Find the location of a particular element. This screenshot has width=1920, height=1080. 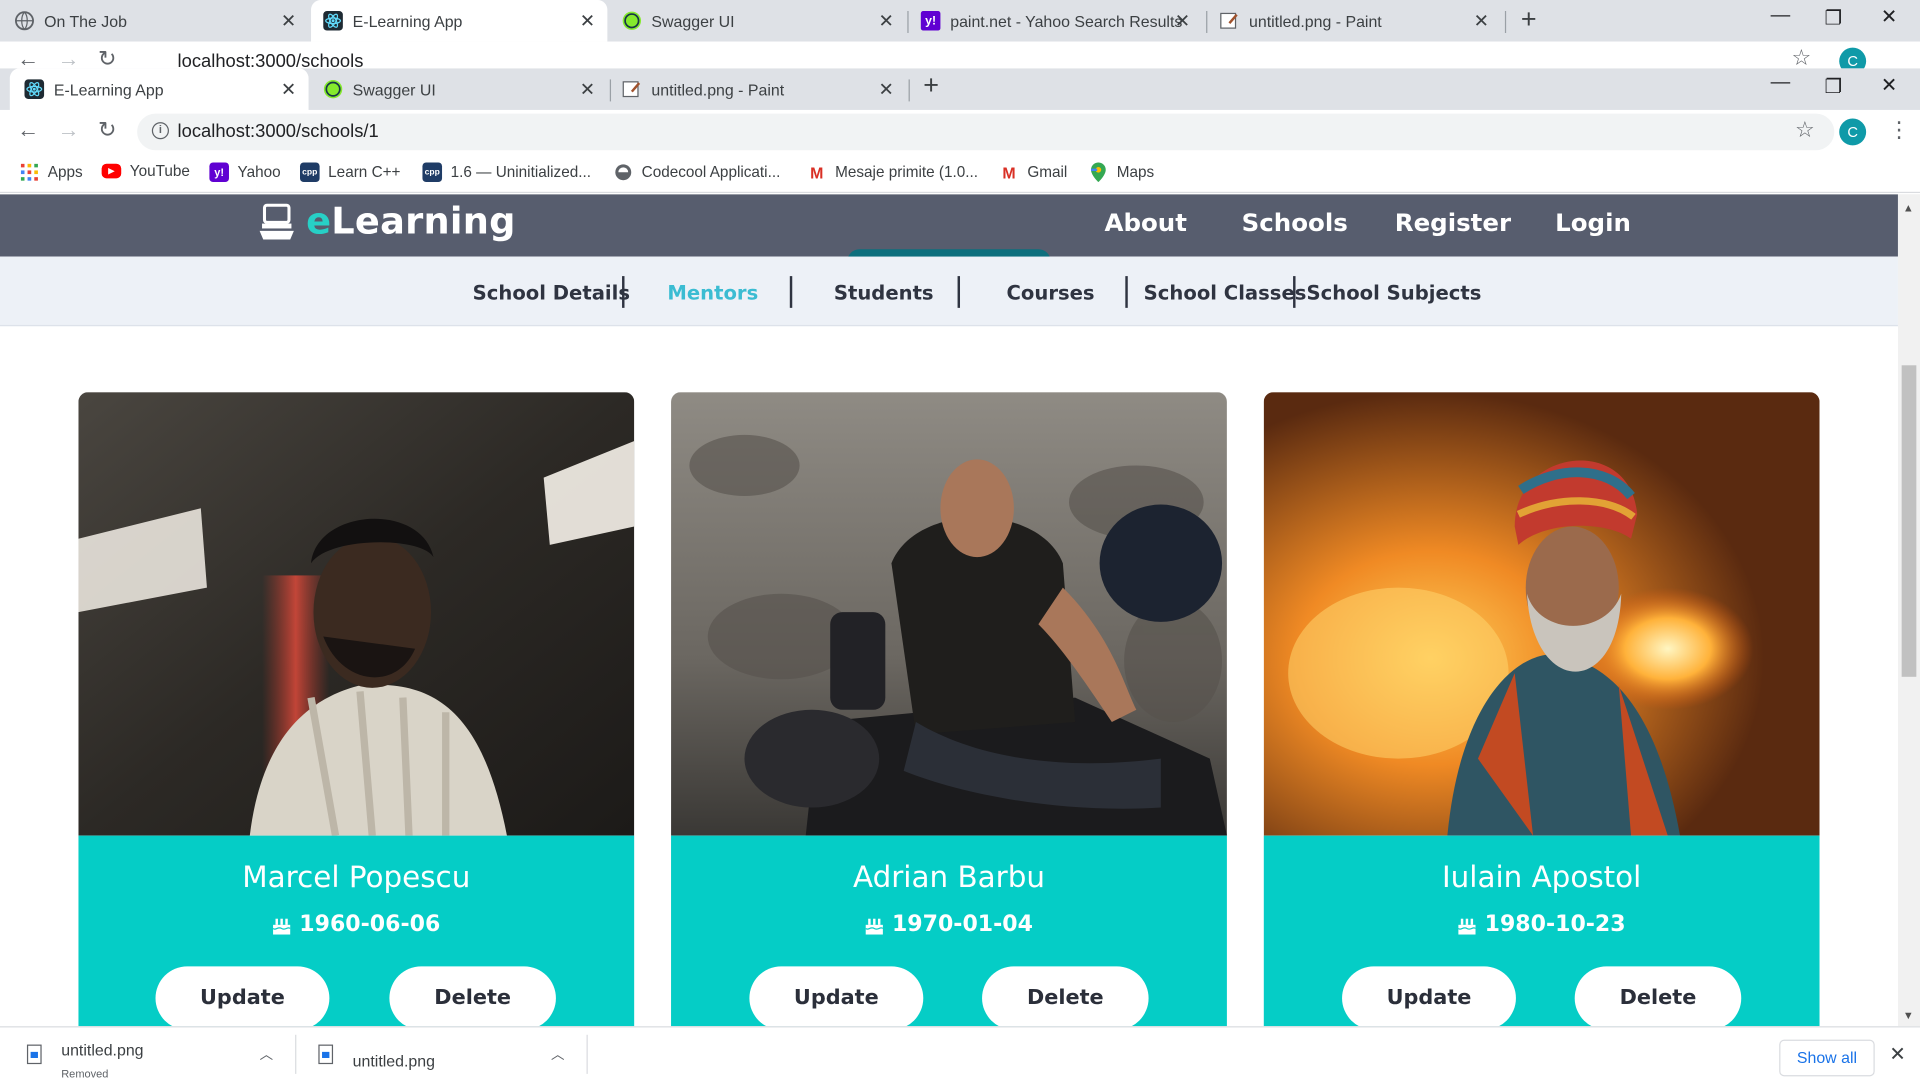

tab-paint: untitled.png - Paint ✕ is located at coordinates (764, 89).